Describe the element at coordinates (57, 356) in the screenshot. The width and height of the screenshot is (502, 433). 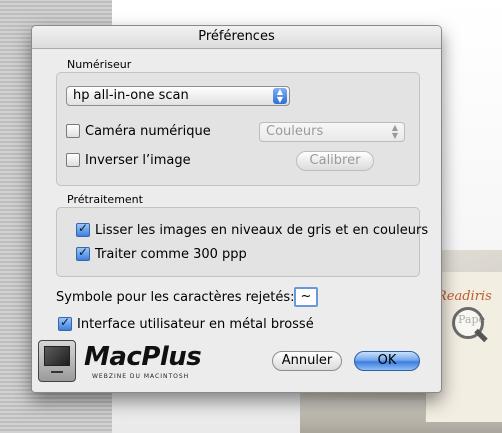
I see `mac-screen` at that location.